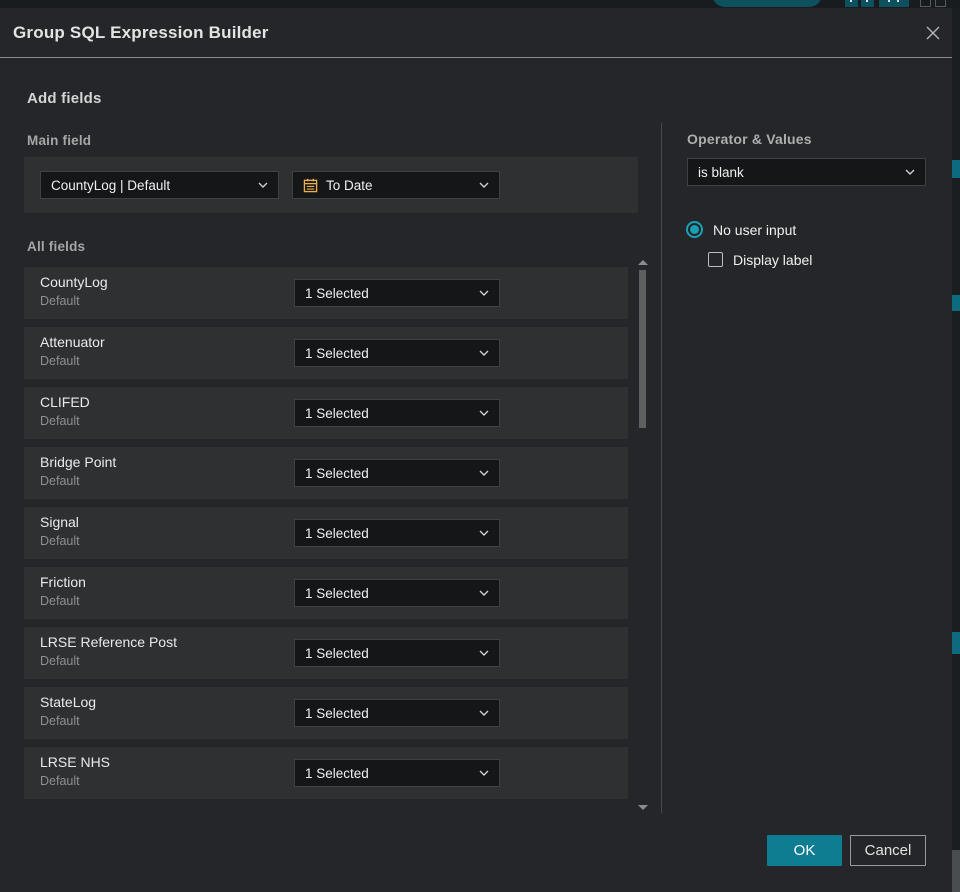 The width and height of the screenshot is (960, 892). I want to click on field-row: StateLog Default 1 Selected, so click(326, 713).